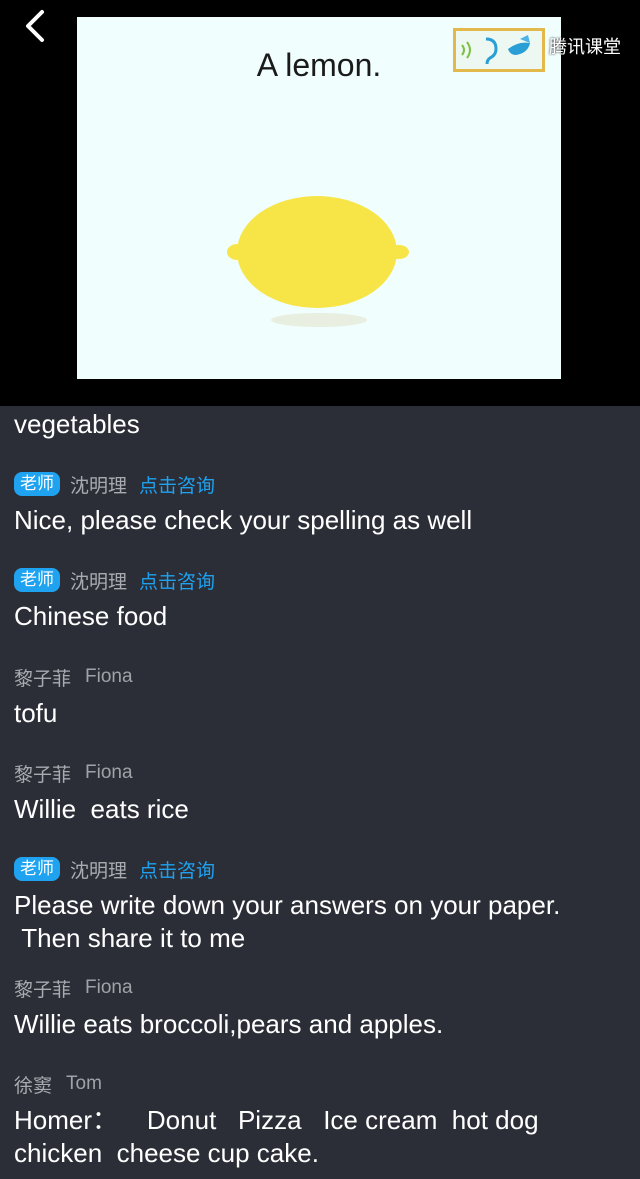 The height and width of the screenshot is (1179, 640). What do you see at coordinates (585, 47) in the screenshot?
I see `logo-text: 腾讯课堂` at bounding box center [585, 47].